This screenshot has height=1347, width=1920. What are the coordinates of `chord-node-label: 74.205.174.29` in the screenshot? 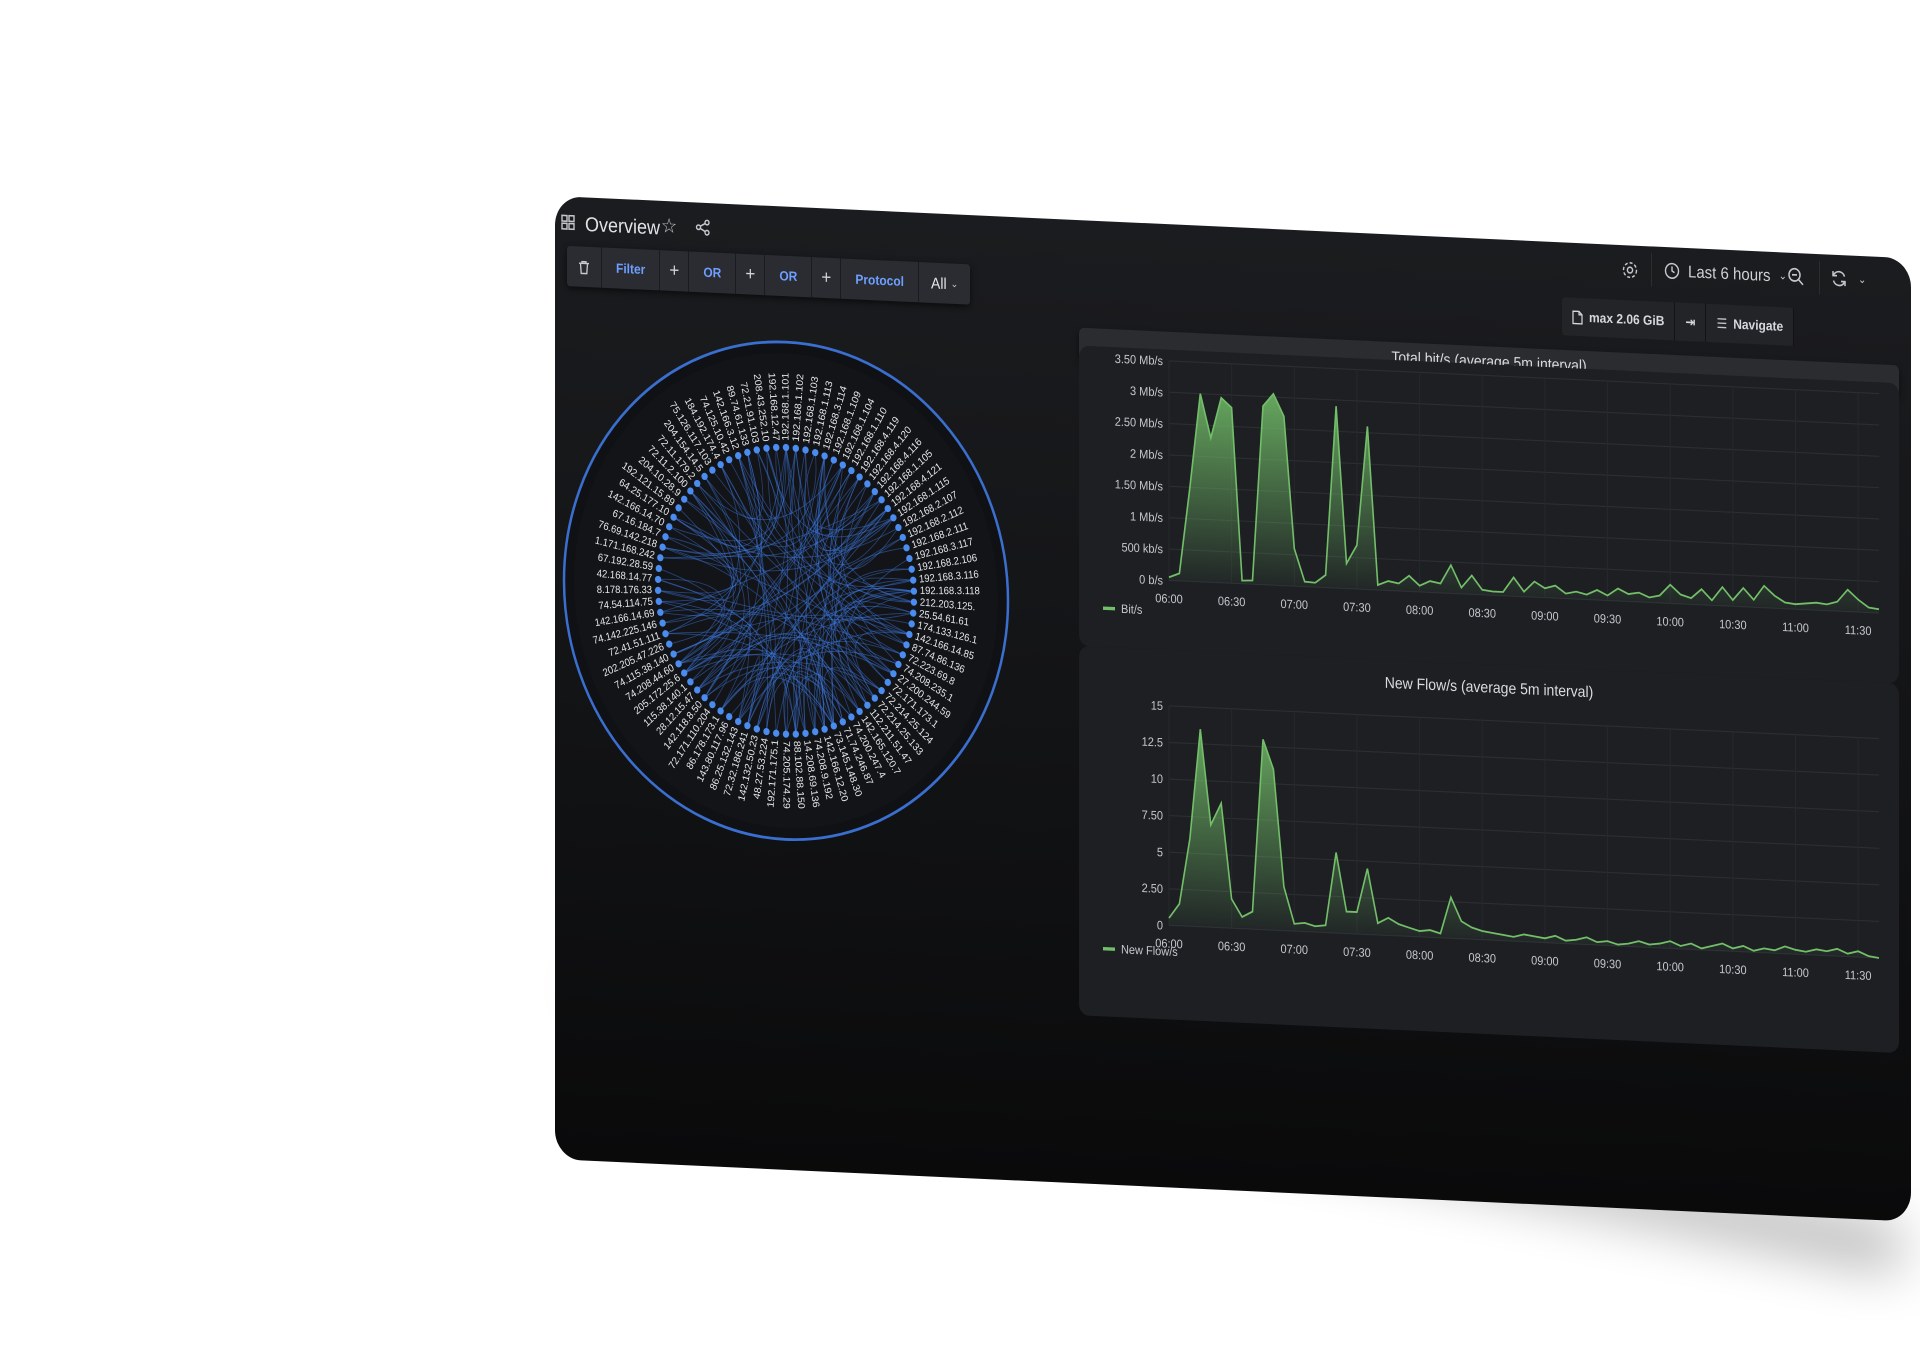 It's located at (786, 775).